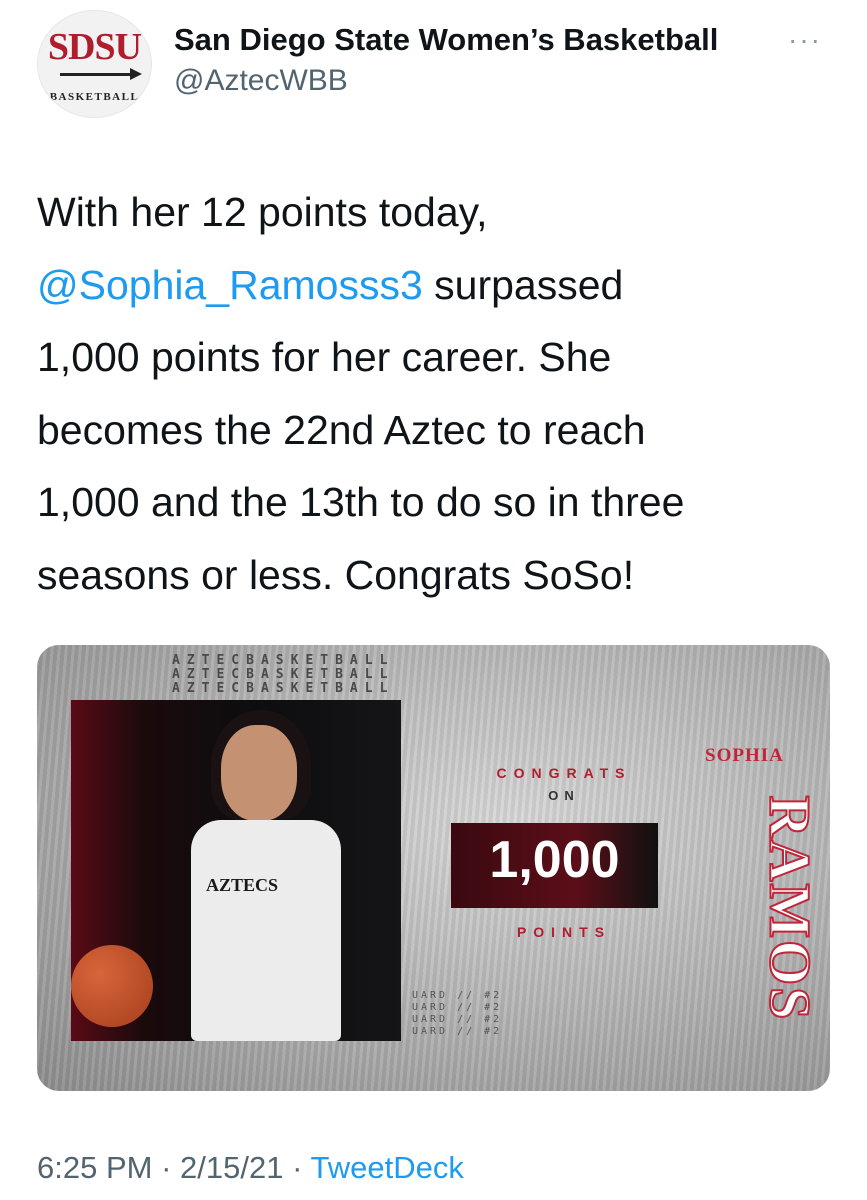 The width and height of the screenshot is (867, 1200). I want to click on player-photo: AZTECS, so click(236, 870).